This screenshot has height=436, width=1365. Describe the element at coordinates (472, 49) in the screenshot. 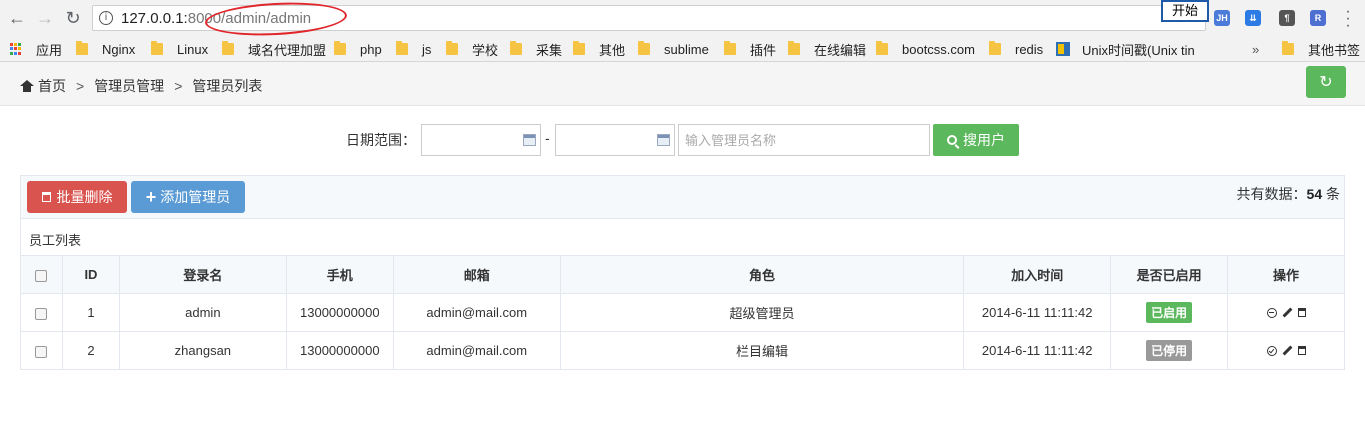

I see `bookmark-item: 学校` at that location.